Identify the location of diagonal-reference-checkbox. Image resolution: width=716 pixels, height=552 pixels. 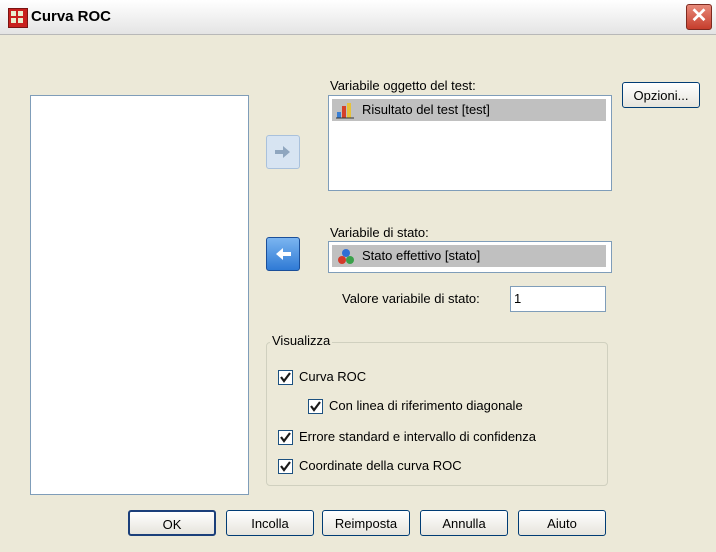
(315, 406).